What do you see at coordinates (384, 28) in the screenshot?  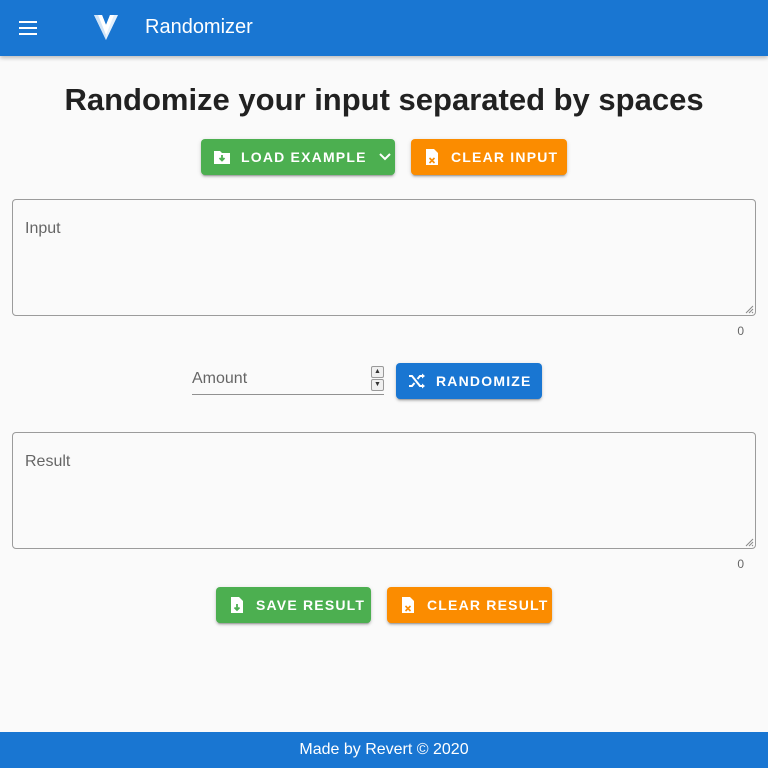 I see `app-bar: Randomizer` at bounding box center [384, 28].